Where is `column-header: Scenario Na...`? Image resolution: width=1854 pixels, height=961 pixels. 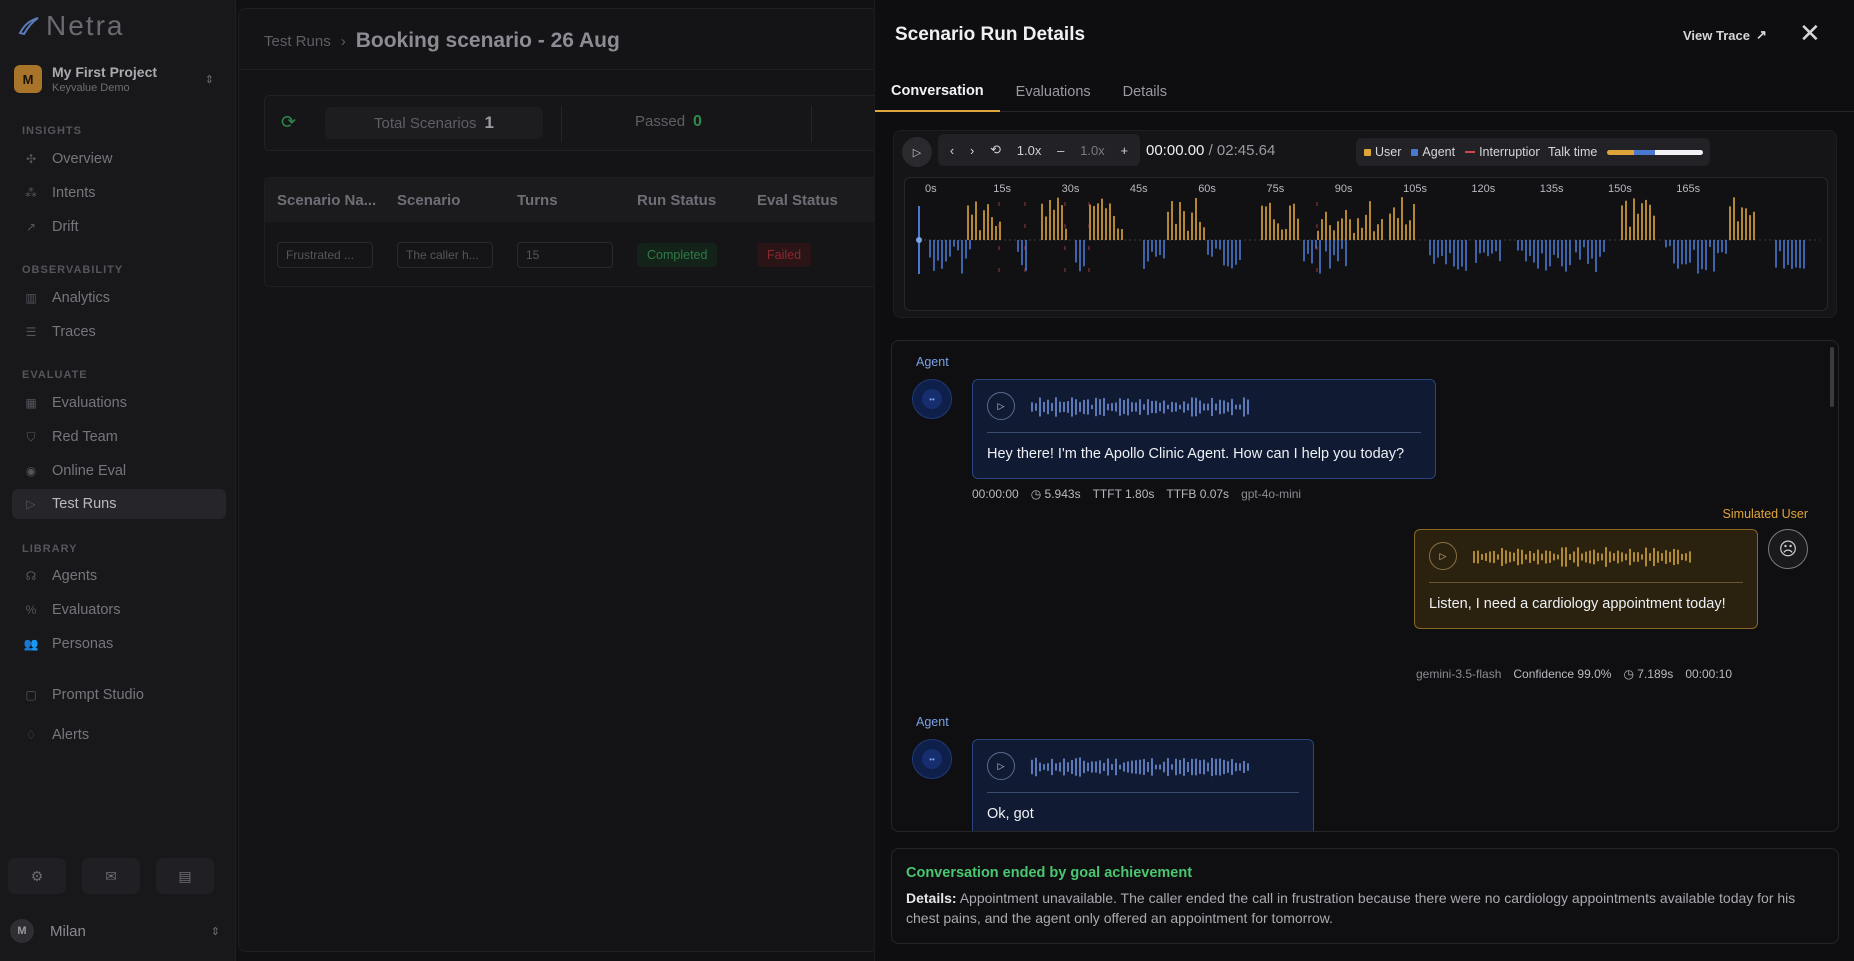 column-header: Scenario Na... is located at coordinates (325, 200).